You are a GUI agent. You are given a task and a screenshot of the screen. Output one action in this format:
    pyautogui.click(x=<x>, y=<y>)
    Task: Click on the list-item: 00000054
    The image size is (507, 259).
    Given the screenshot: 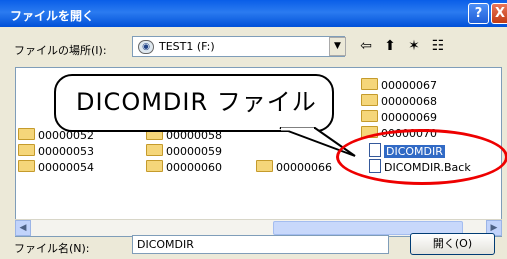 What is the action you would take?
    pyautogui.click(x=56, y=167)
    